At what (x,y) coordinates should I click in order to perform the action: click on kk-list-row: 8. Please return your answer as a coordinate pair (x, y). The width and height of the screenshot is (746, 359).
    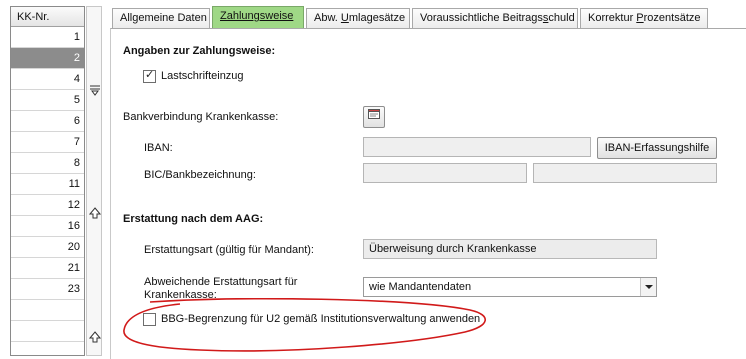
    Looking at the image, I should click on (47, 163).